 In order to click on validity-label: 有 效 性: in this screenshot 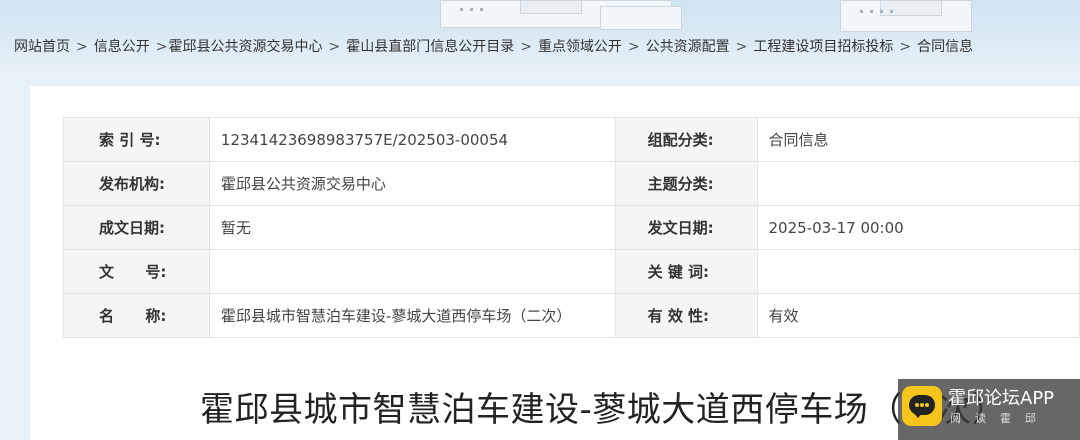, I will do `click(686, 315)`.